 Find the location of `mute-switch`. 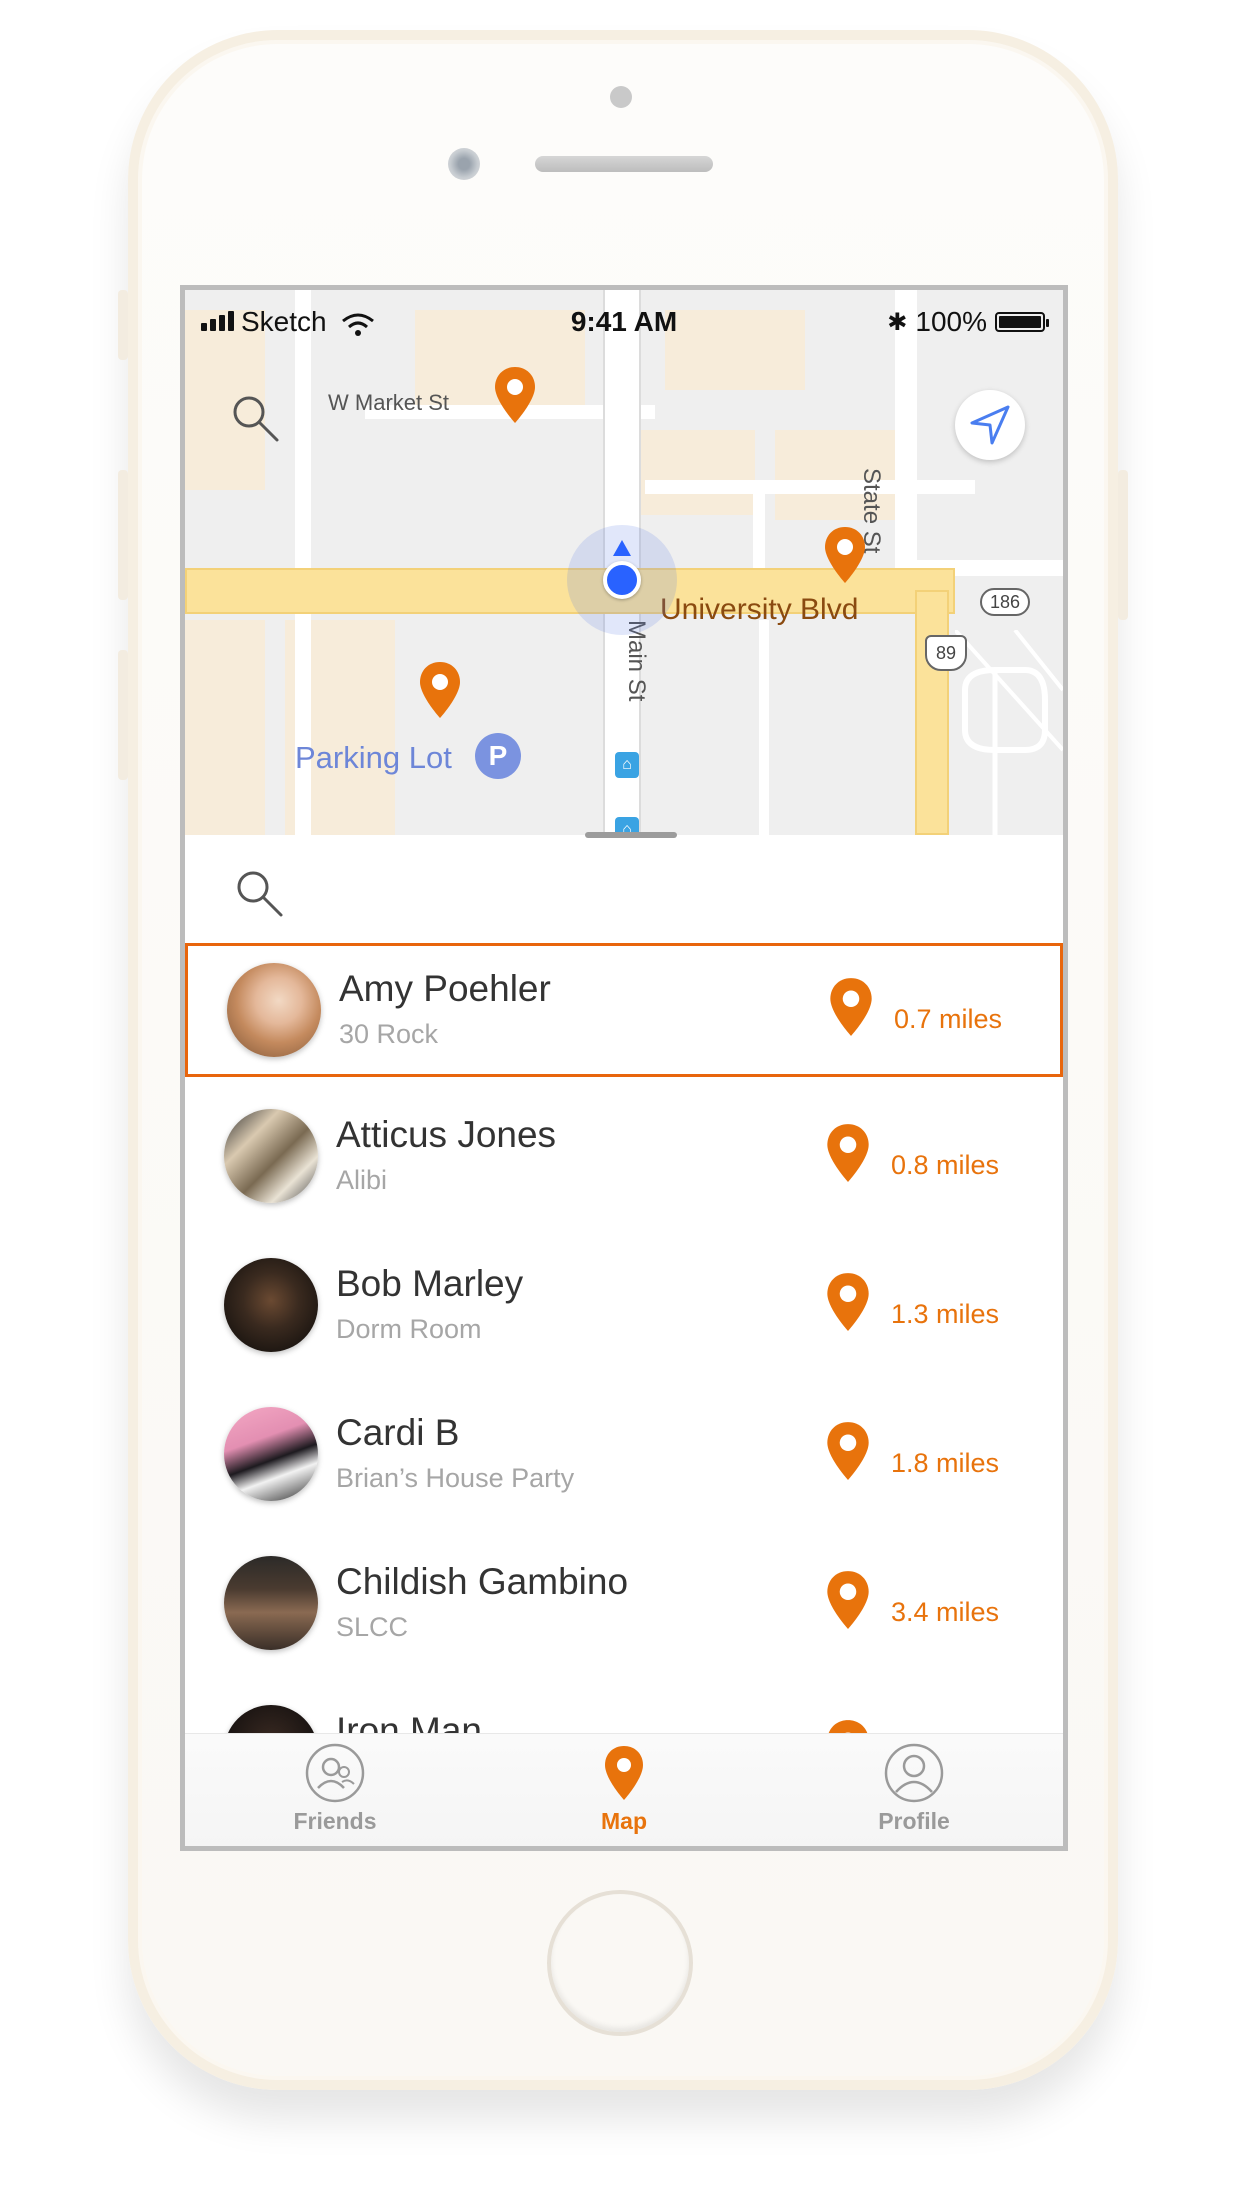

mute-switch is located at coordinates (123, 325).